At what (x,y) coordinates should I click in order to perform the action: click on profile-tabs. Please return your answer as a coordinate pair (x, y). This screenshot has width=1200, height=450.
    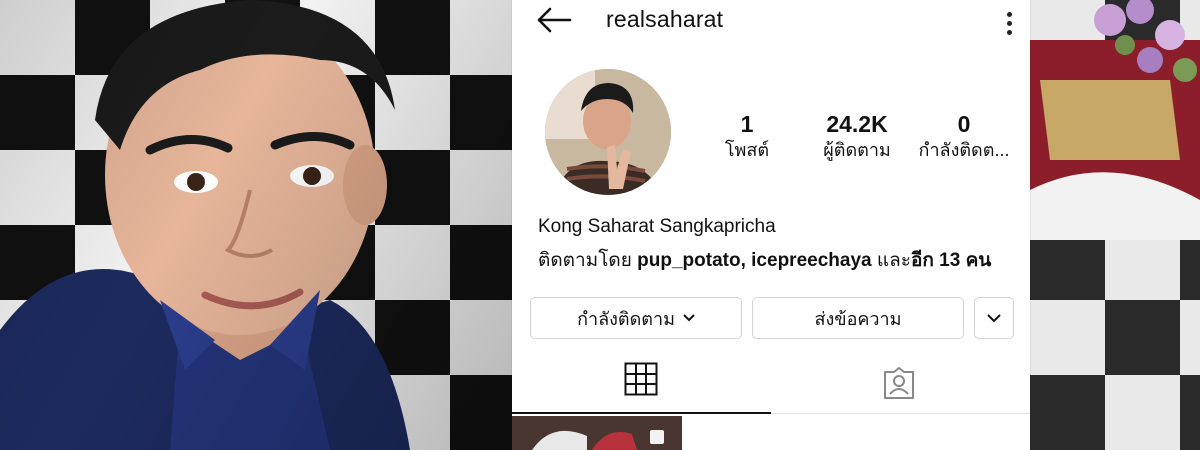
    Looking at the image, I should click on (771, 383).